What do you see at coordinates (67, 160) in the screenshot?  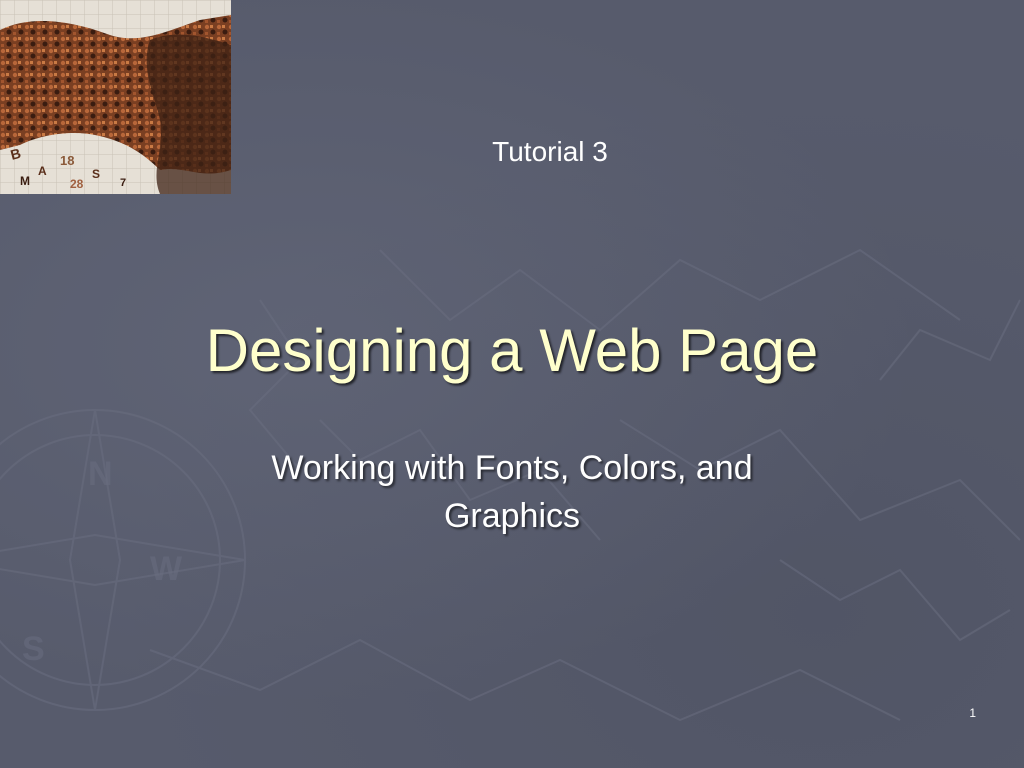 I see `svg-text: 18` at bounding box center [67, 160].